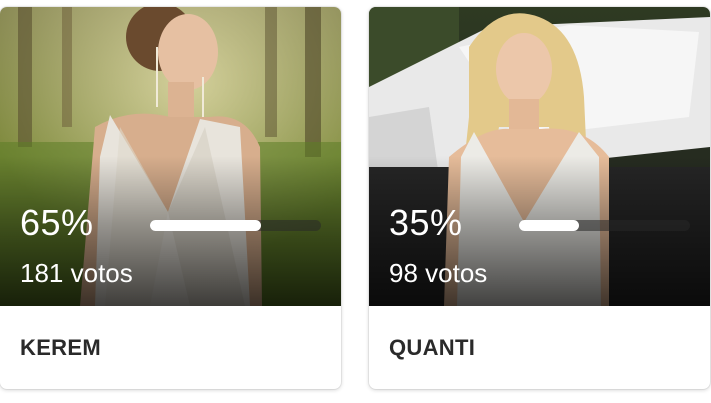 This screenshot has height=403, width=711. What do you see at coordinates (60, 347) in the screenshot?
I see `option-name: KEREM` at bounding box center [60, 347].